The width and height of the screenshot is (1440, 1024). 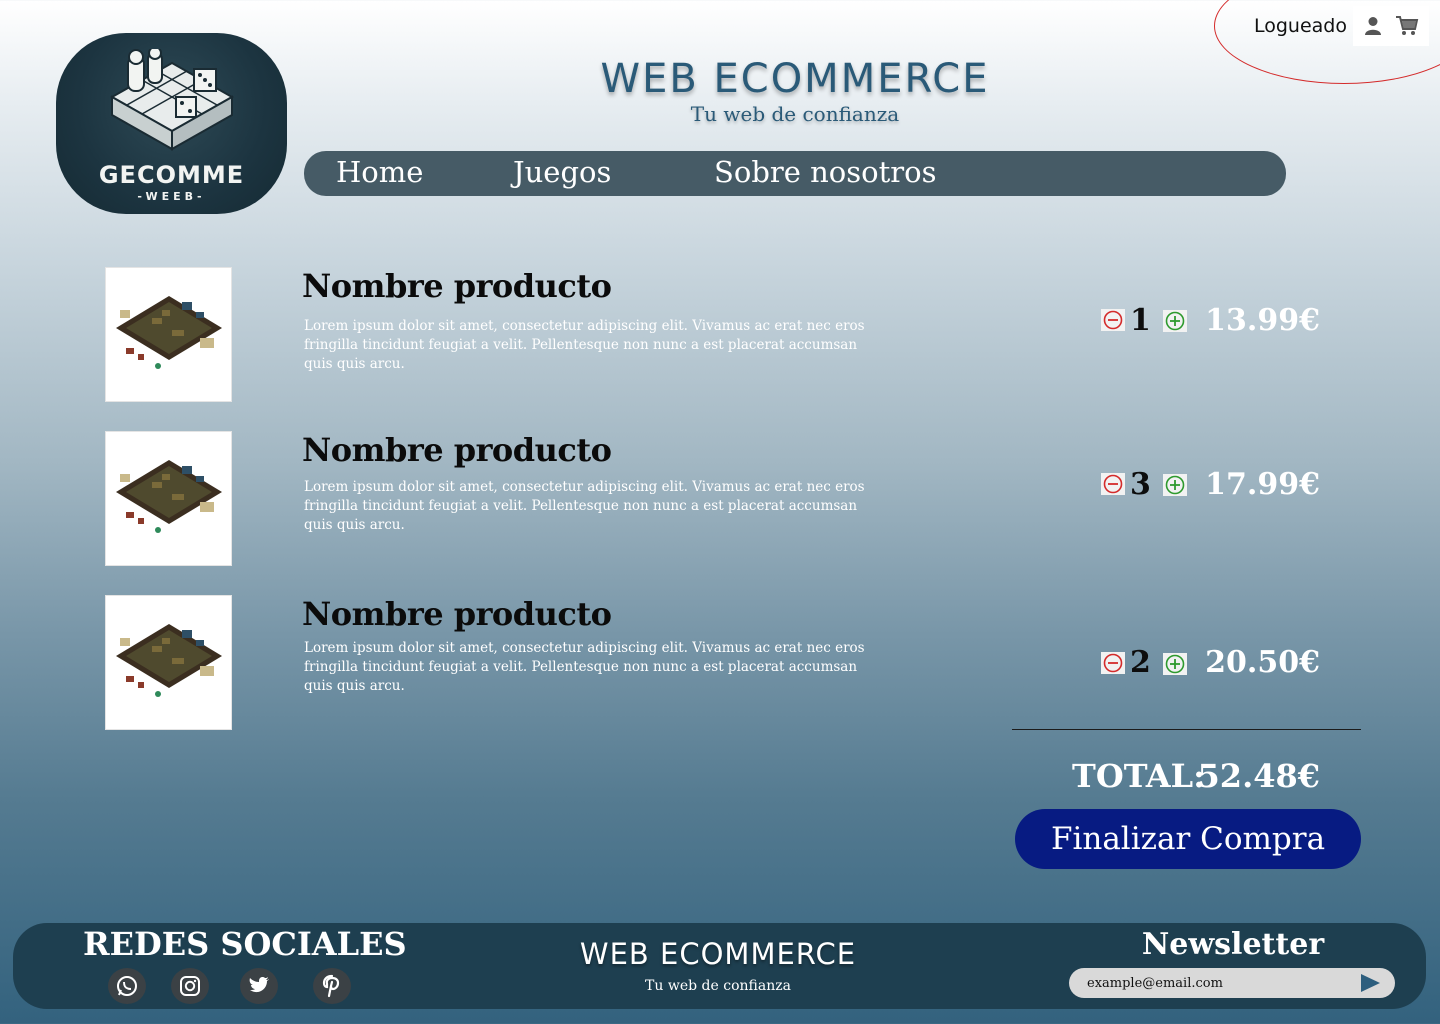 I want to click on quantity-value: 3, so click(x=1140, y=484).